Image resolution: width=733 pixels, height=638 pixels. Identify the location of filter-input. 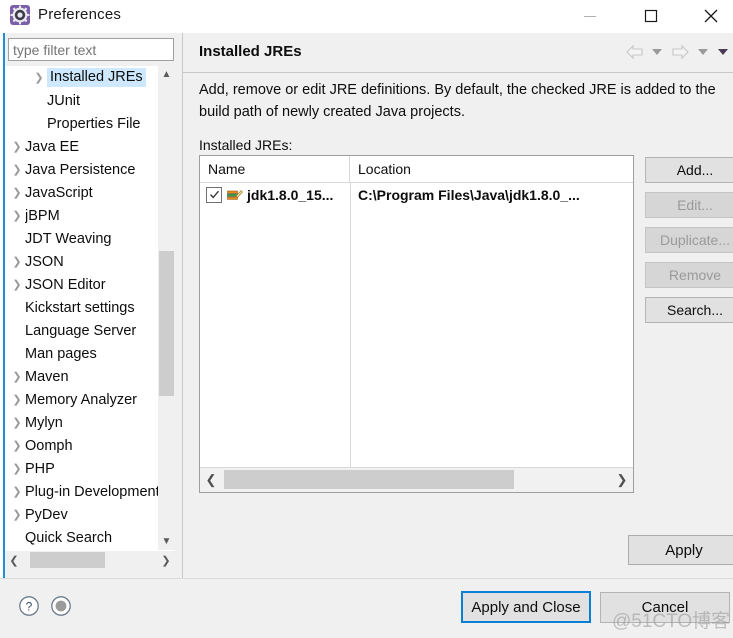
(91, 49).